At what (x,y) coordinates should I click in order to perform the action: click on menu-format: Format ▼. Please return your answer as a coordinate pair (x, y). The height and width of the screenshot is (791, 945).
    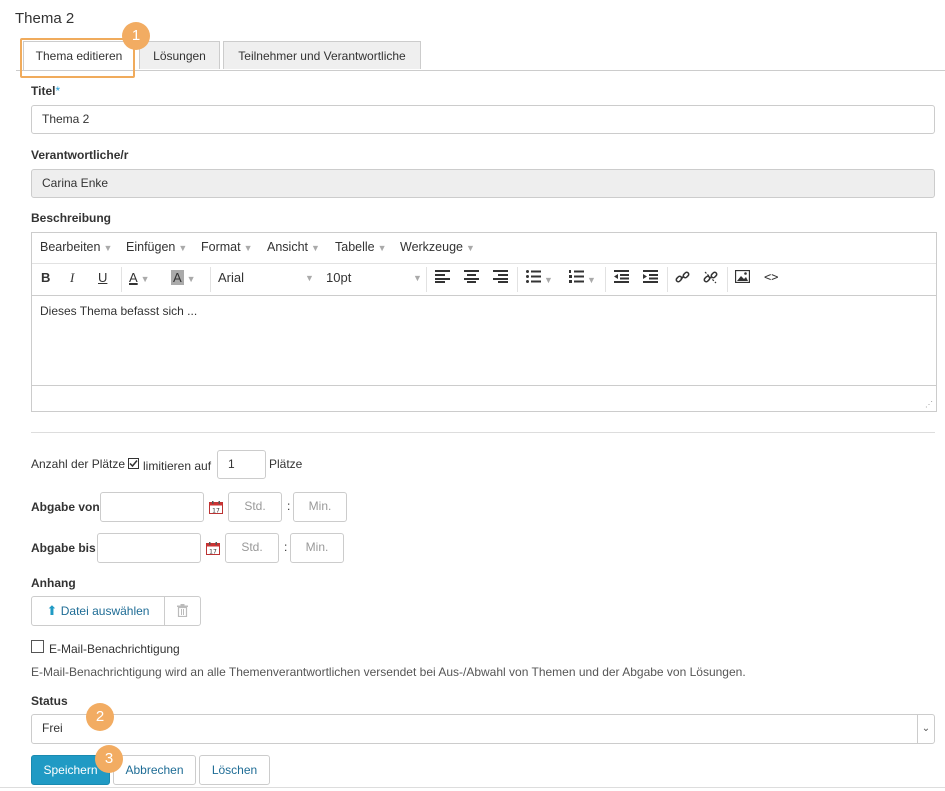
    Looking at the image, I should click on (227, 247).